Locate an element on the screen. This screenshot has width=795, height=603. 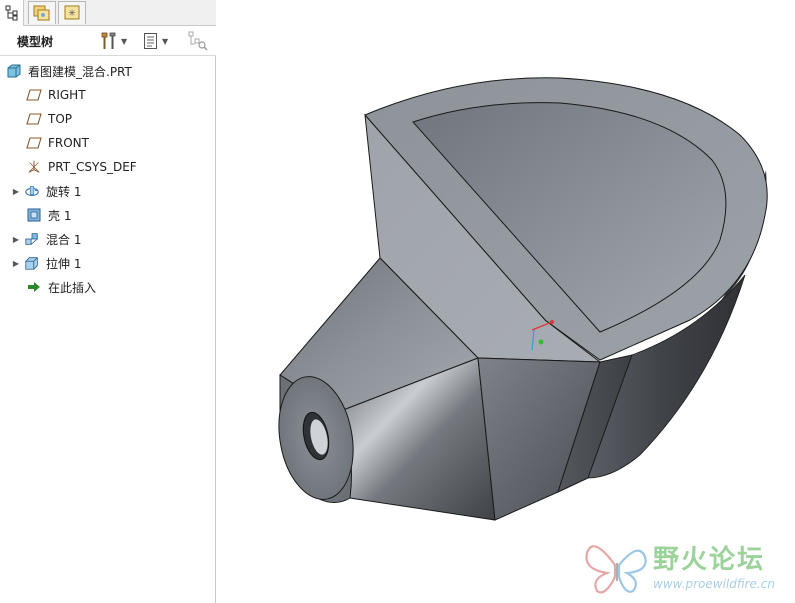
watermark-url: www.proewildfire.cn is located at coordinates (714, 584).